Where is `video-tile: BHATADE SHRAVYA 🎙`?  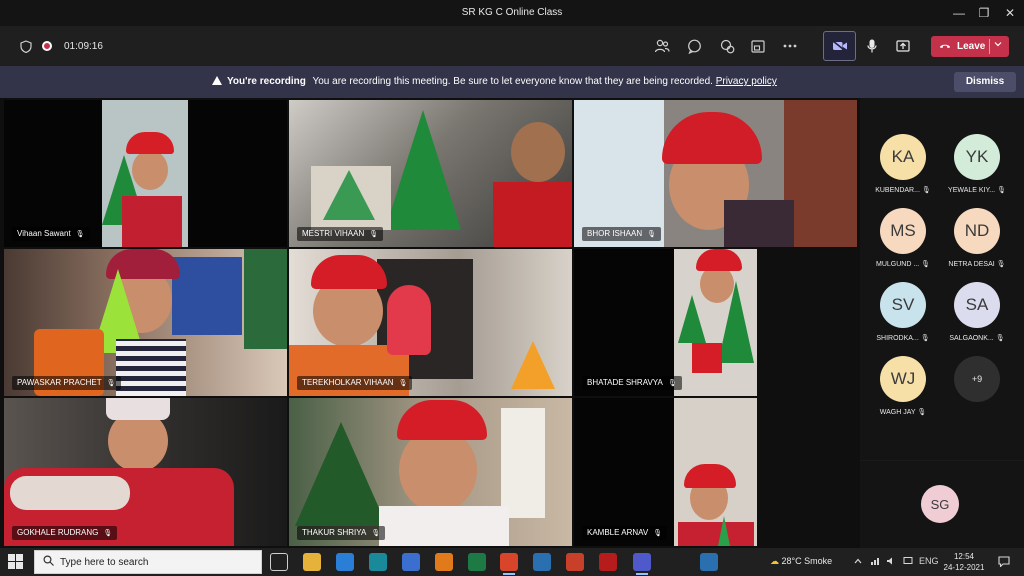 video-tile: BHATADE SHRAVYA 🎙 is located at coordinates (665, 322).